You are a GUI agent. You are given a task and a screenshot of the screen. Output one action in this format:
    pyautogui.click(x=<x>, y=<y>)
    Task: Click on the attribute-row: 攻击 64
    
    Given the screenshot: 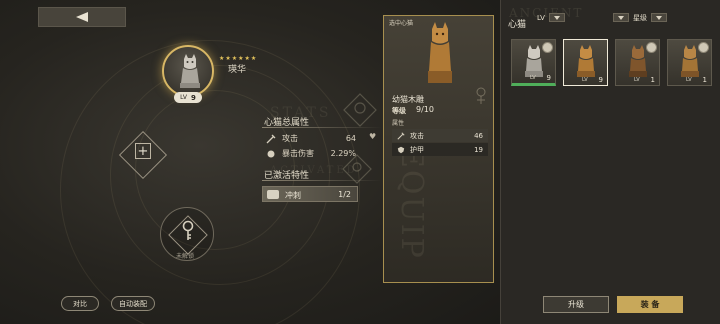 What is the action you would take?
    pyautogui.click(x=311, y=138)
    